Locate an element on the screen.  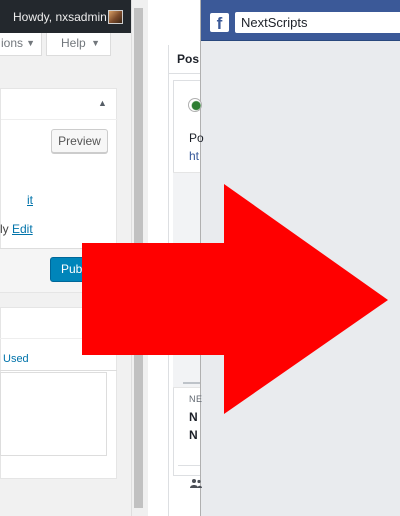
publish-box-header: ▲ is located at coordinates (59, 104).